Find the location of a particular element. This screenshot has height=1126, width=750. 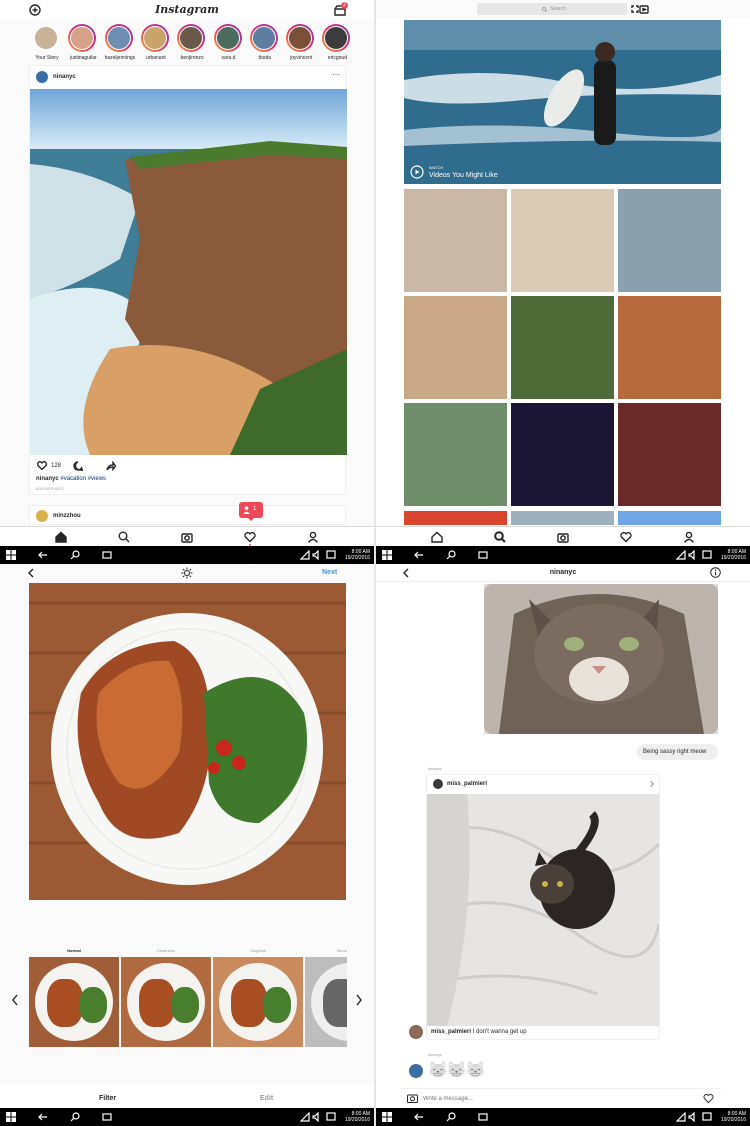

lux-icon is located at coordinates (187, 573).